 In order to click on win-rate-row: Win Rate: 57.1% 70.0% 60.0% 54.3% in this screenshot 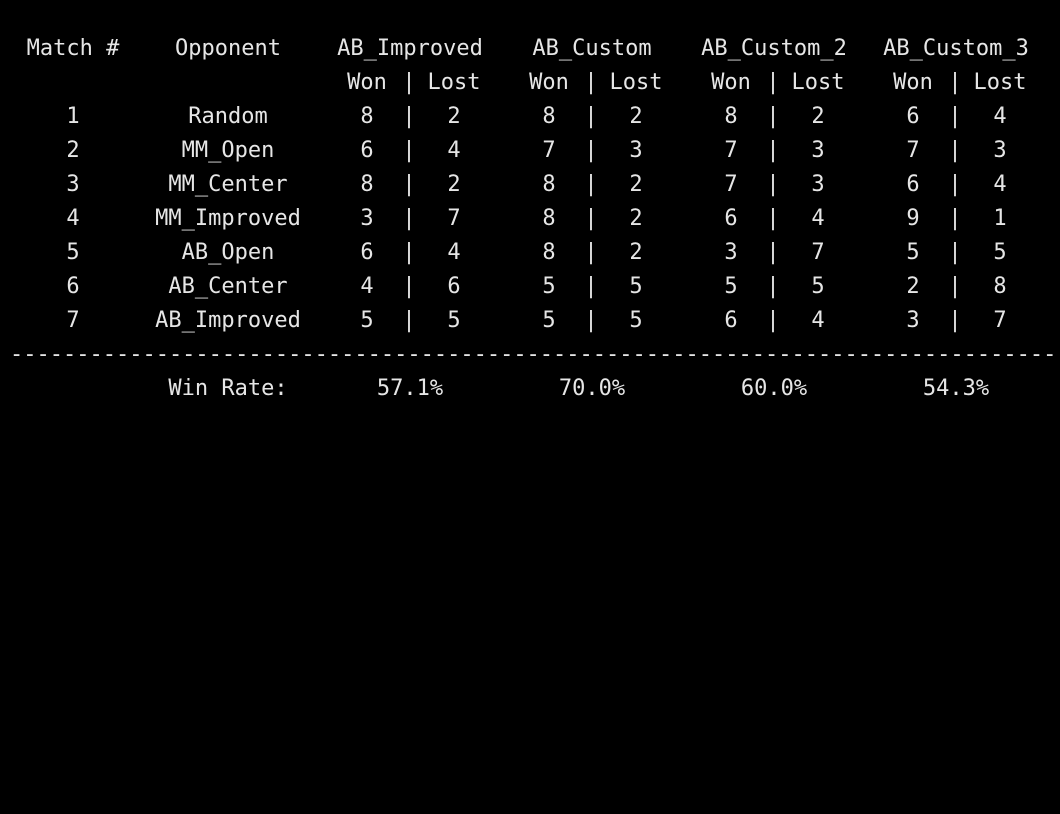, I will do `click(530, 389)`.